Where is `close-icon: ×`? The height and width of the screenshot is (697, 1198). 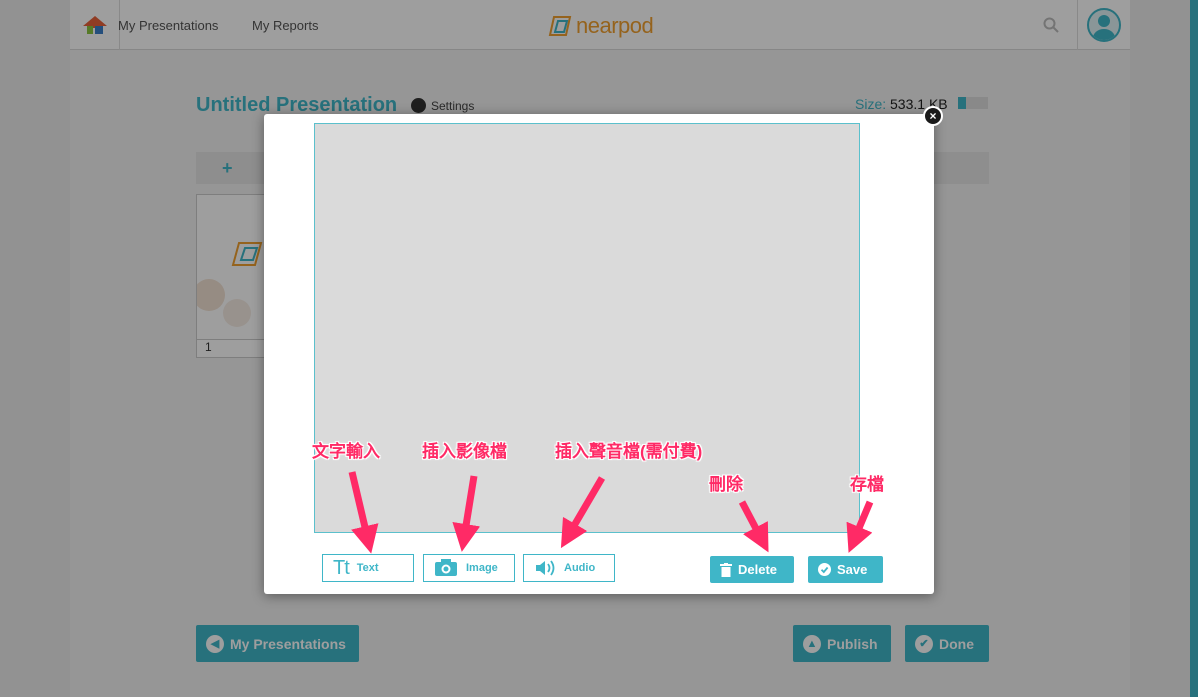 close-icon: × is located at coordinates (933, 116).